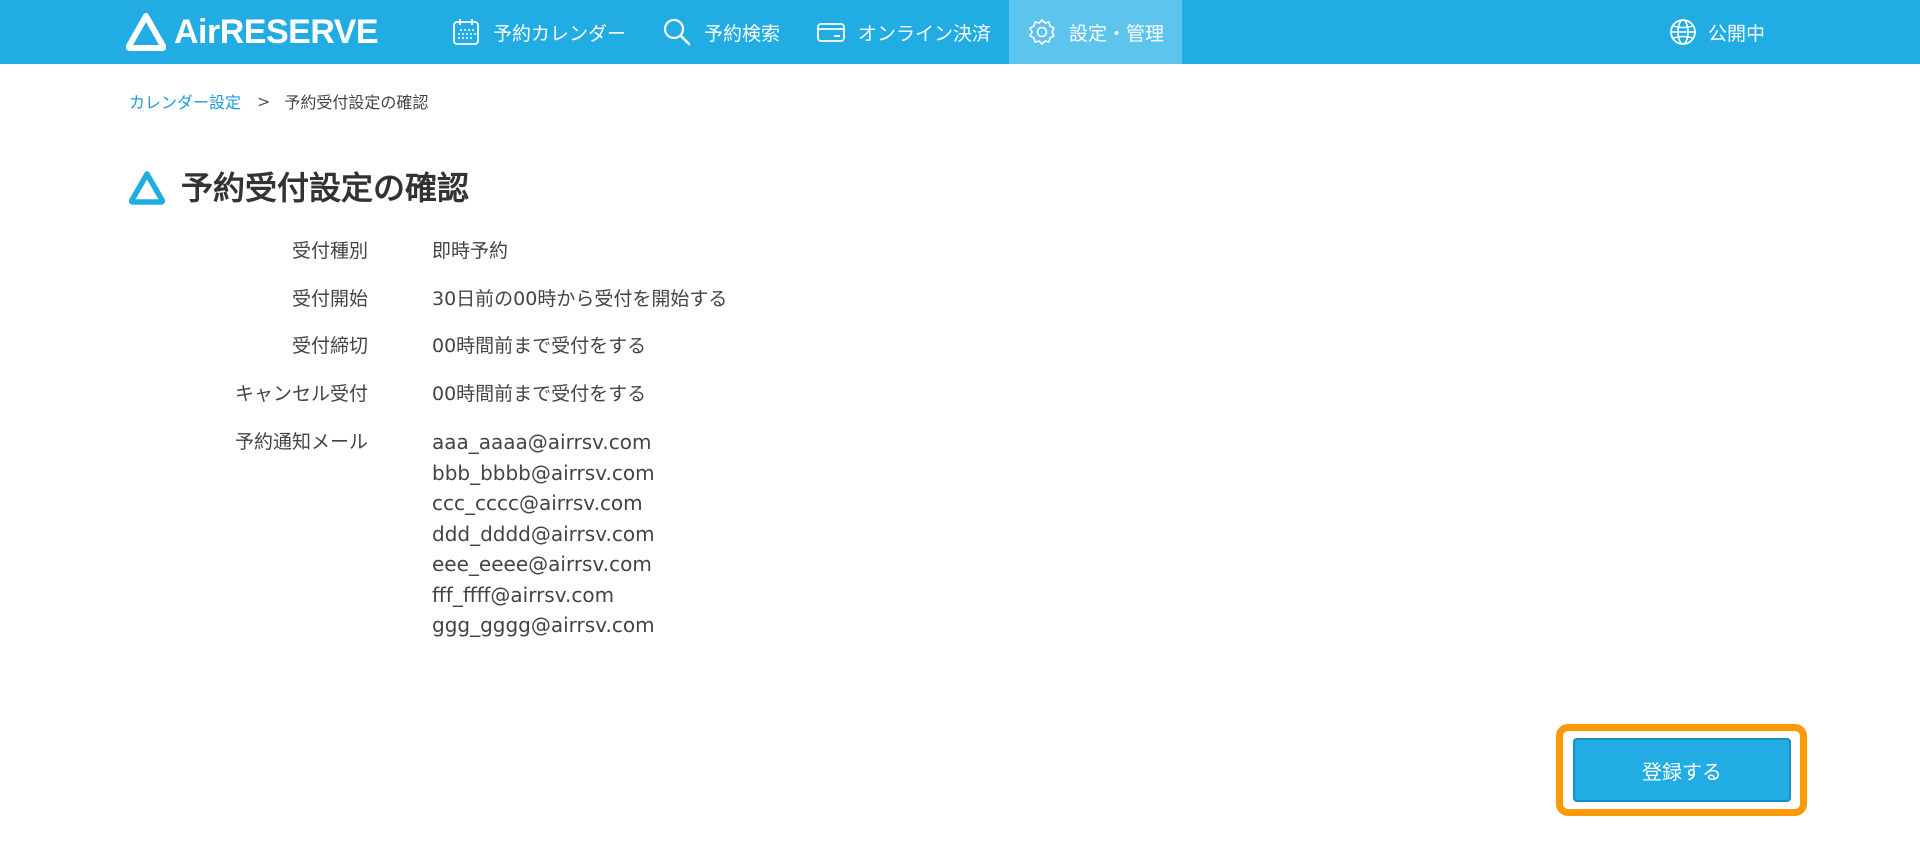 The image size is (1920, 867). What do you see at coordinates (543, 625) in the screenshot?
I see `notification-email: ggg_gggg@airrsv.com` at bounding box center [543, 625].